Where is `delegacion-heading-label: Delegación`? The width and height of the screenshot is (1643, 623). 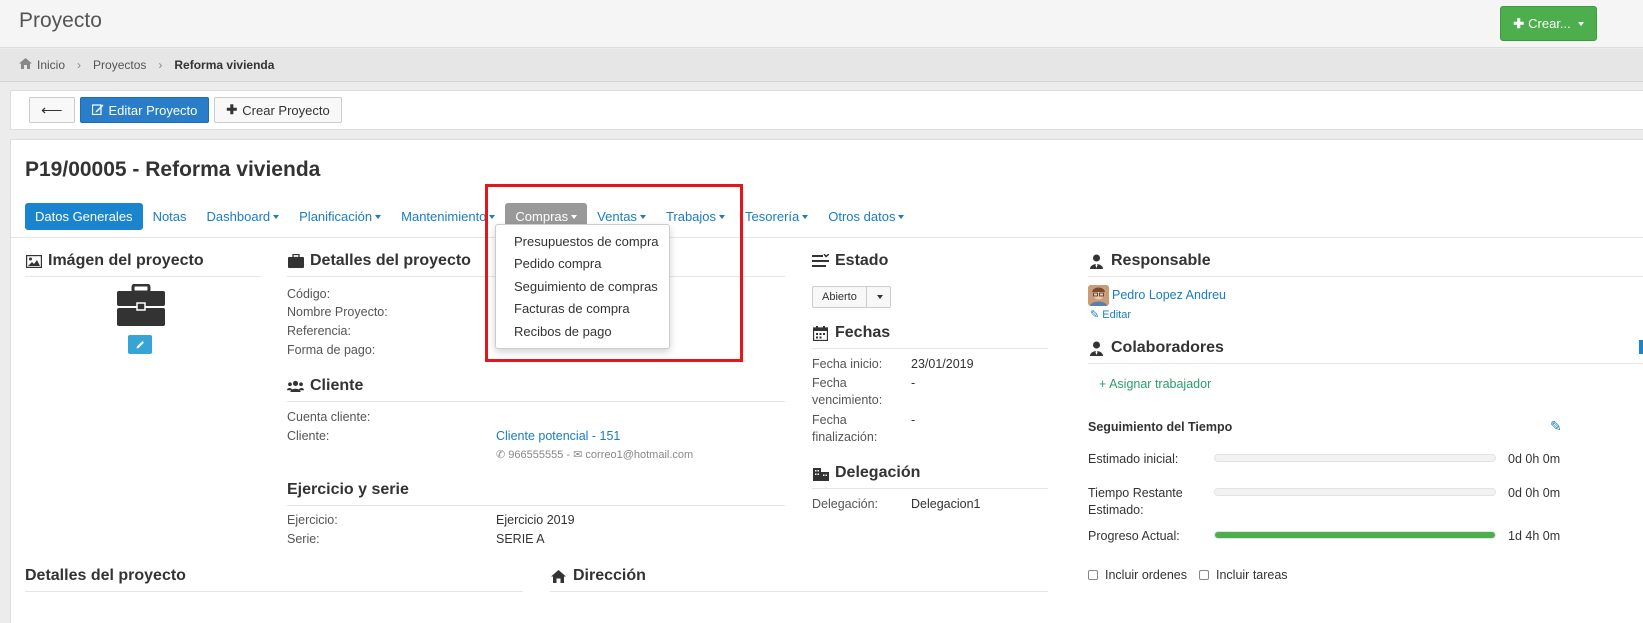
delegacion-heading-label: Delegación is located at coordinates (878, 472).